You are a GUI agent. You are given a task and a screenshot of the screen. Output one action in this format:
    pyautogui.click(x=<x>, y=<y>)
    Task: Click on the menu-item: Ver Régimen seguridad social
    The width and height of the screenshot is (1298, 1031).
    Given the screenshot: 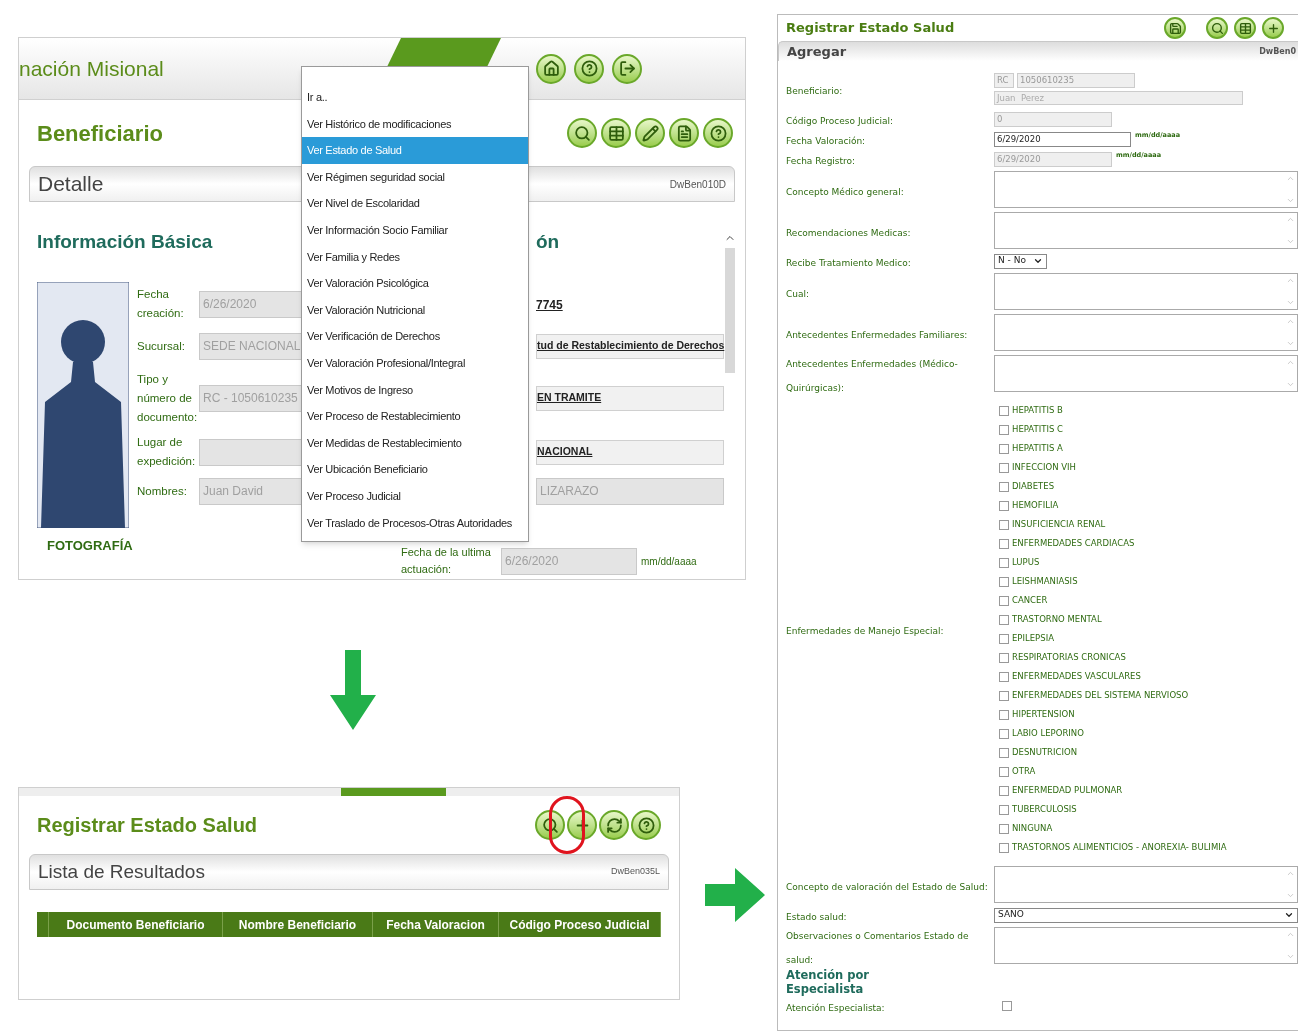 What is the action you would take?
    pyautogui.click(x=415, y=177)
    